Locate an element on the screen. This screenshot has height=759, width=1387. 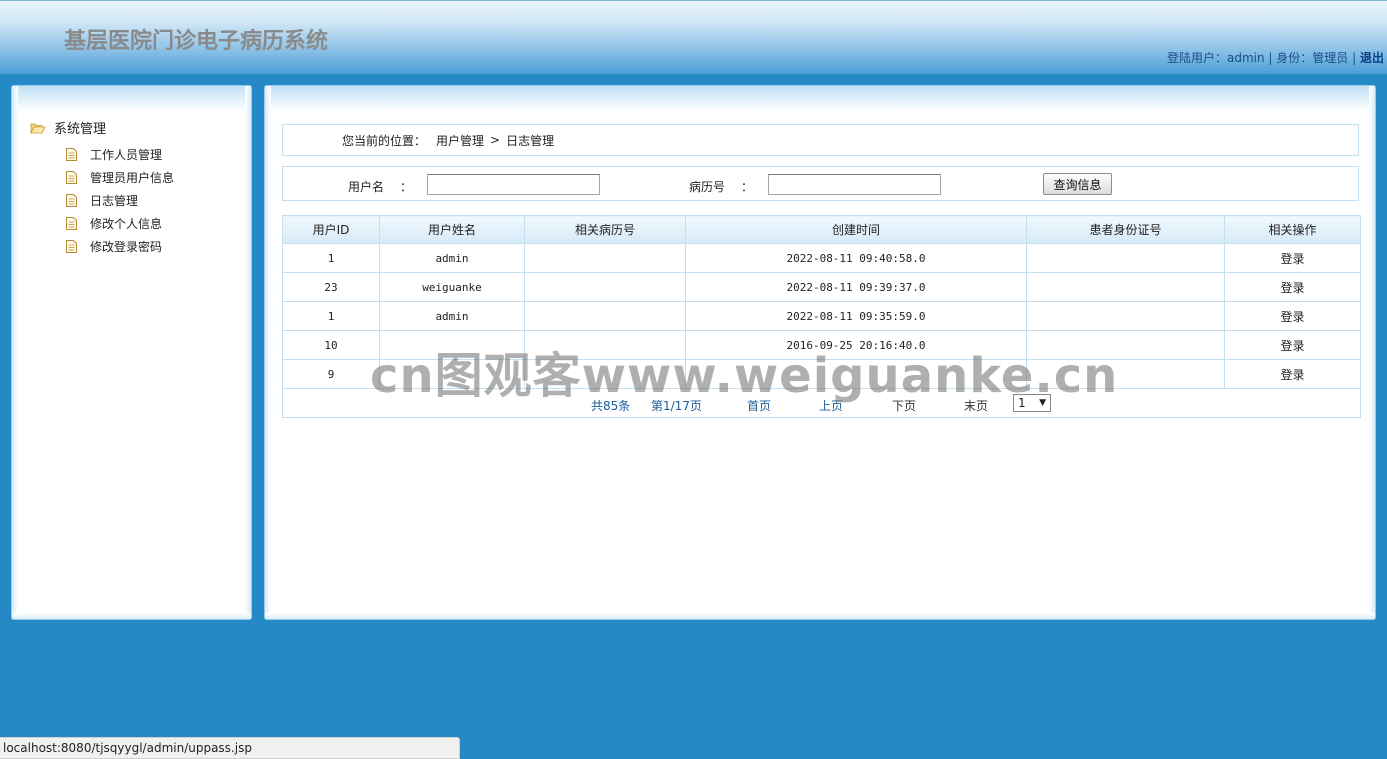
sidebar-item-staff: 工作人员管理 is located at coordinates (120, 154).